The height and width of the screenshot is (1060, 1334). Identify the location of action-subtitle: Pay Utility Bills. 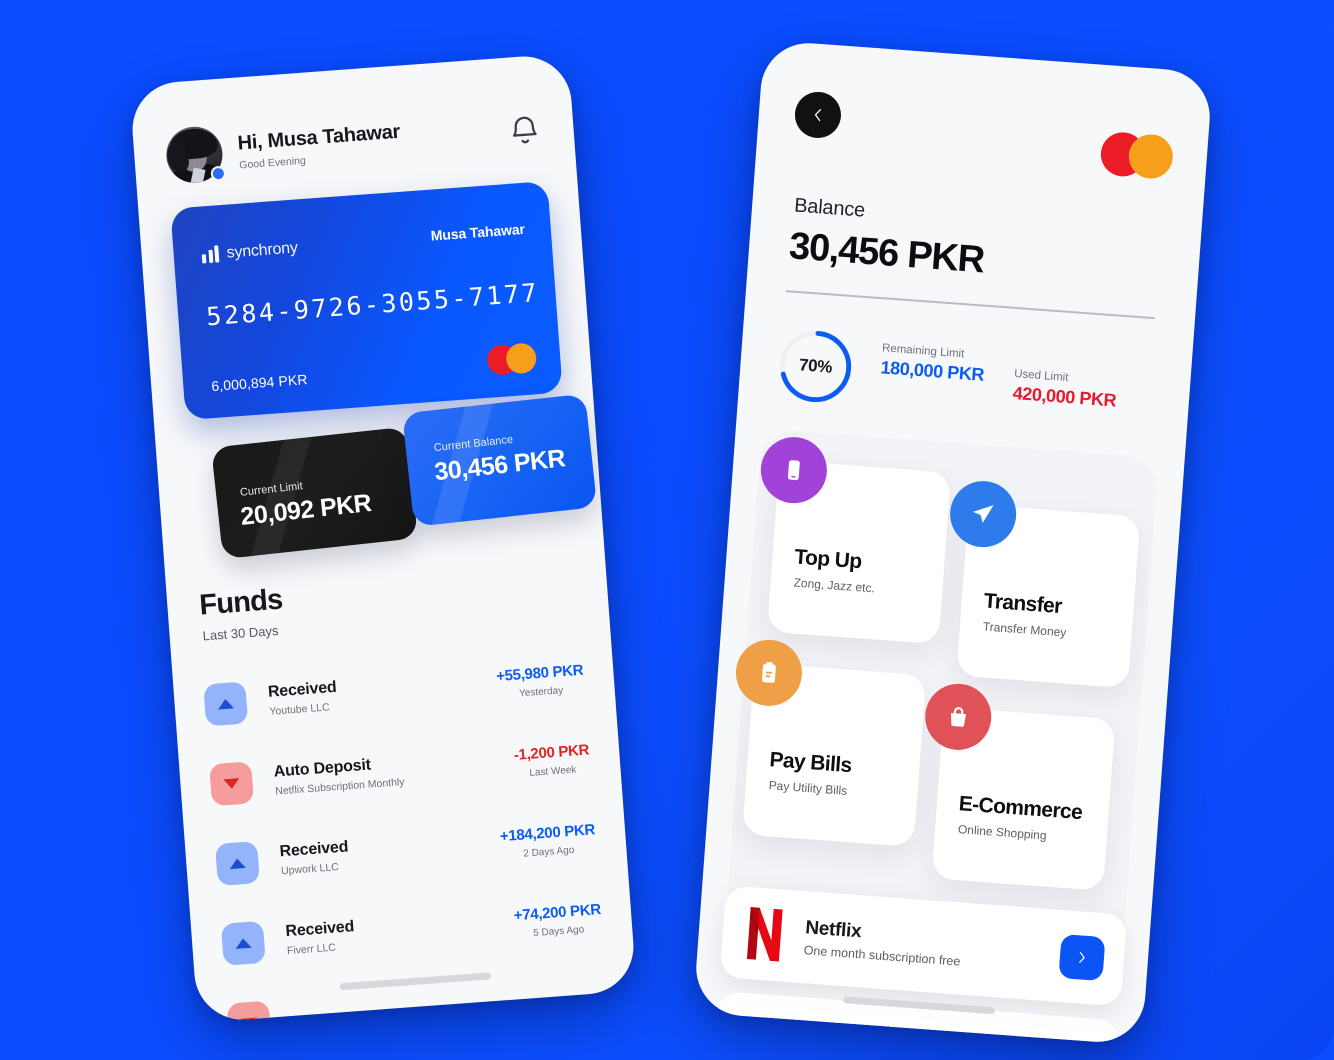
(808, 788).